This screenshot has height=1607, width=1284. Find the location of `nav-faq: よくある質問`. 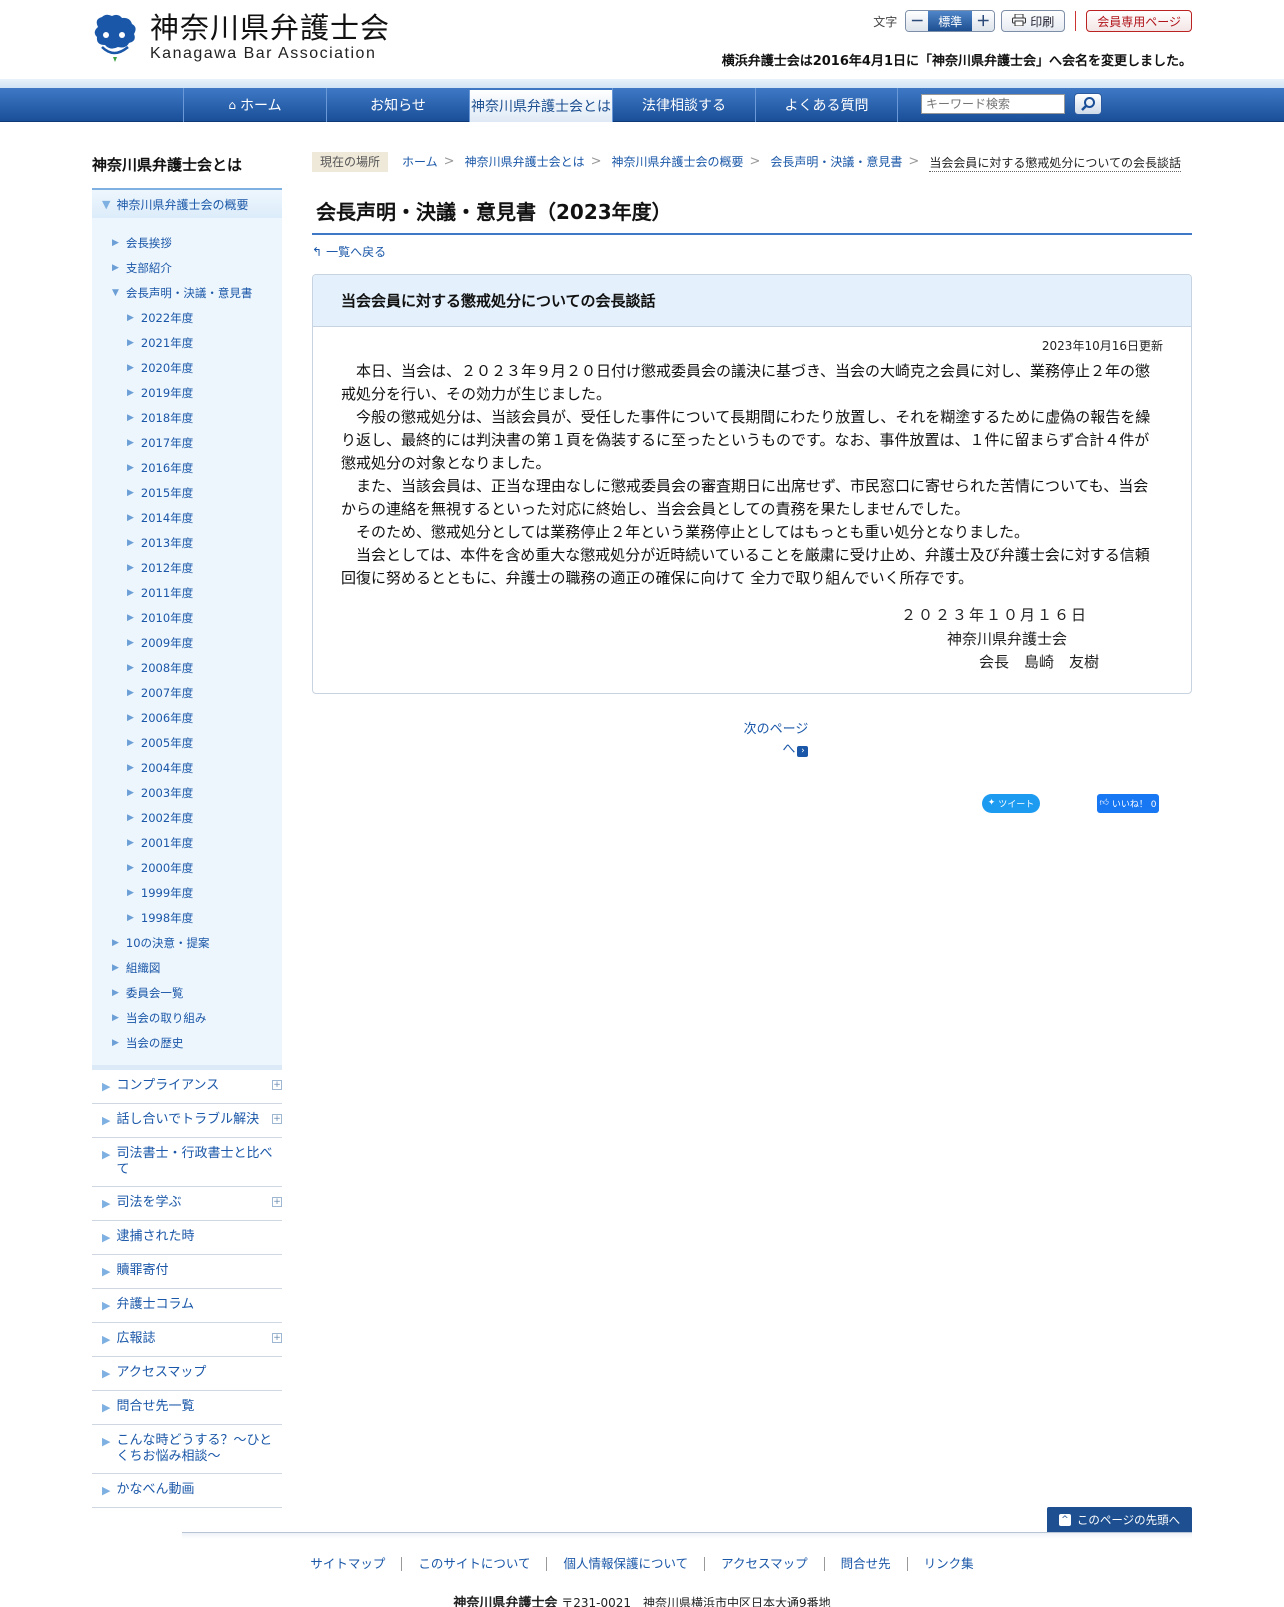

nav-faq: よくある質問 is located at coordinates (826, 105).